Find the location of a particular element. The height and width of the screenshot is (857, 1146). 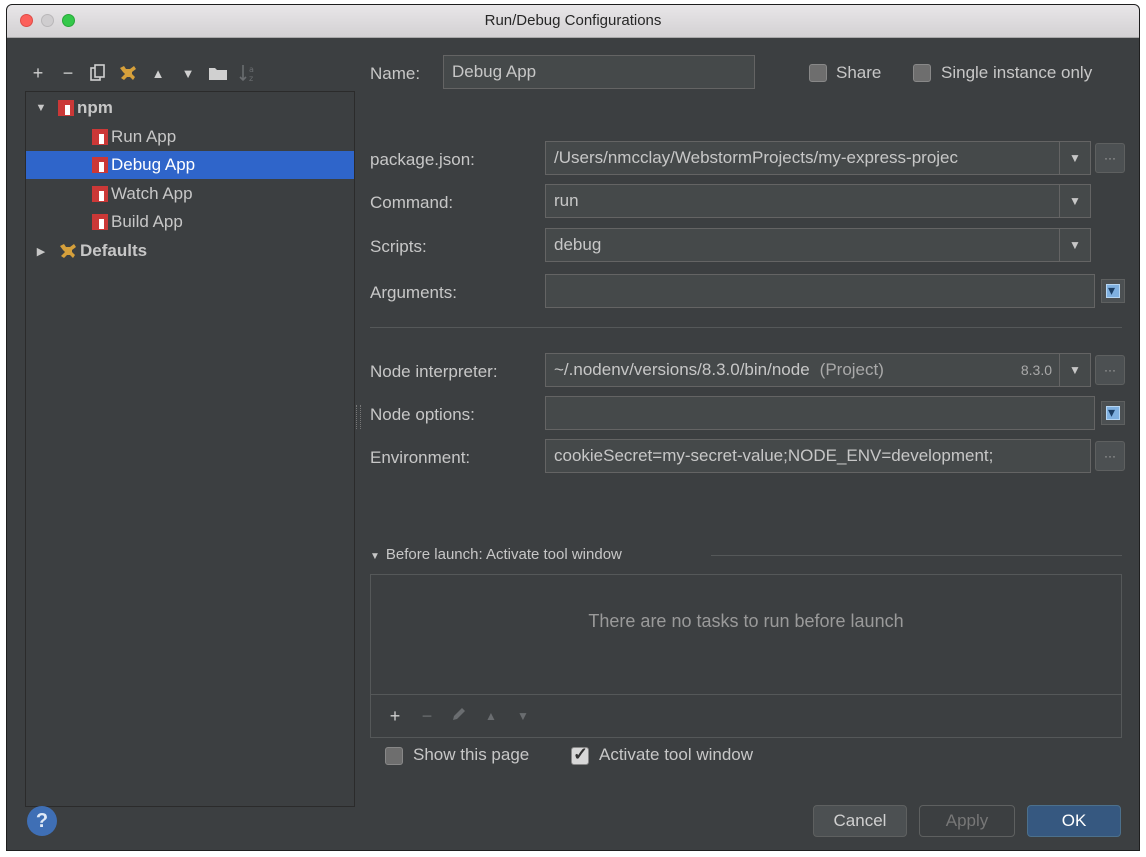

show-this-page-label: Show this page is located at coordinates (471, 754).